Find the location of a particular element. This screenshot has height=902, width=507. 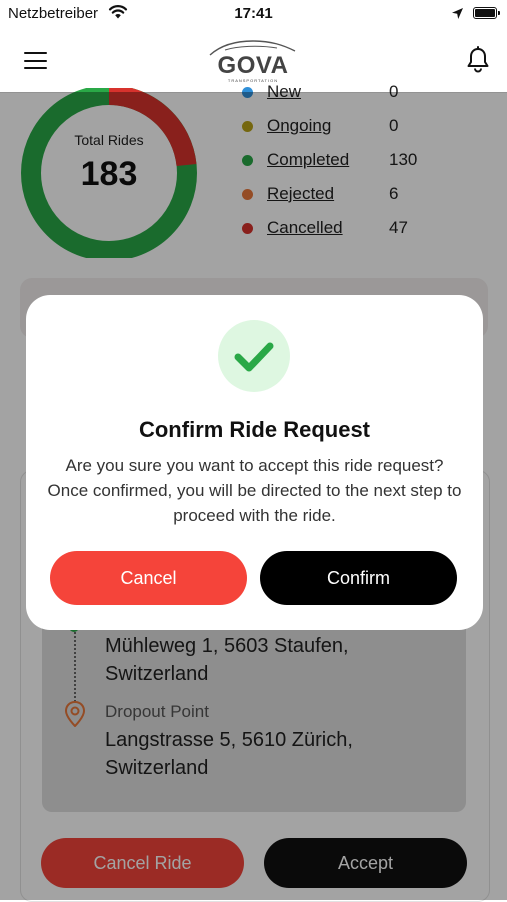

status-bar: Netzbetreiber 17:41 is located at coordinates (253, 15).